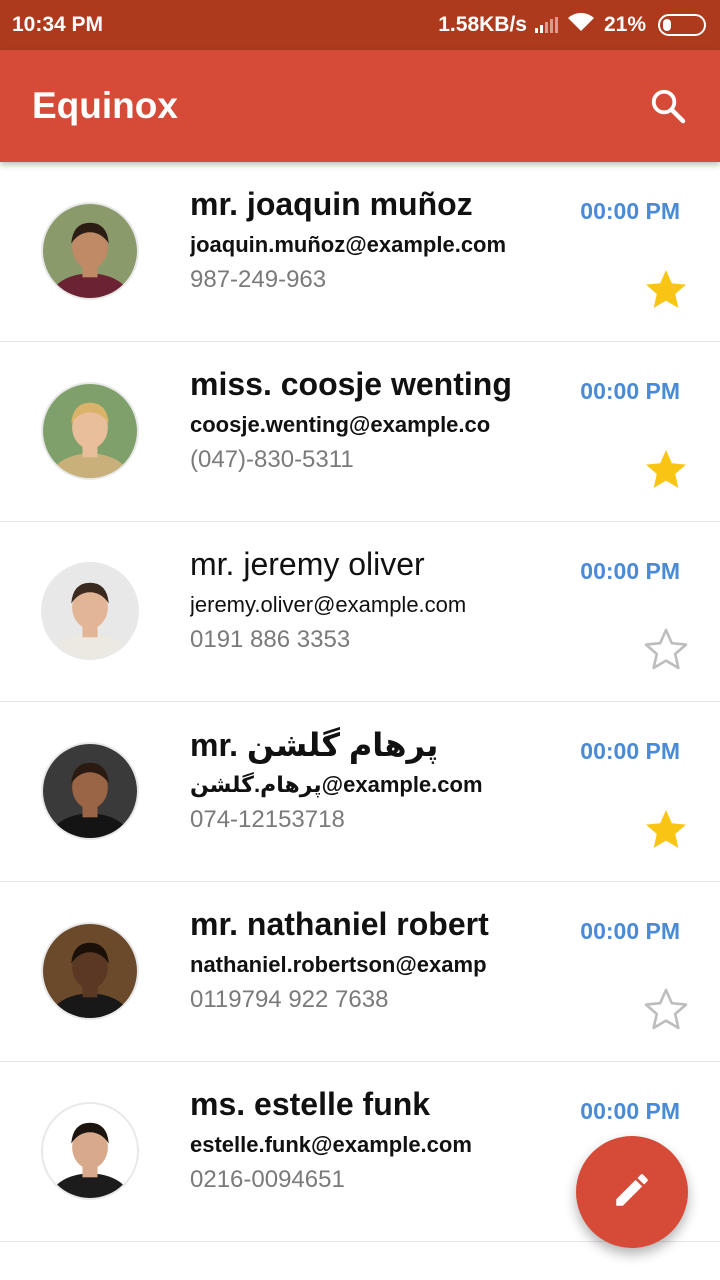 The width and height of the screenshot is (720, 1280). I want to click on search-icon, so click(668, 106).